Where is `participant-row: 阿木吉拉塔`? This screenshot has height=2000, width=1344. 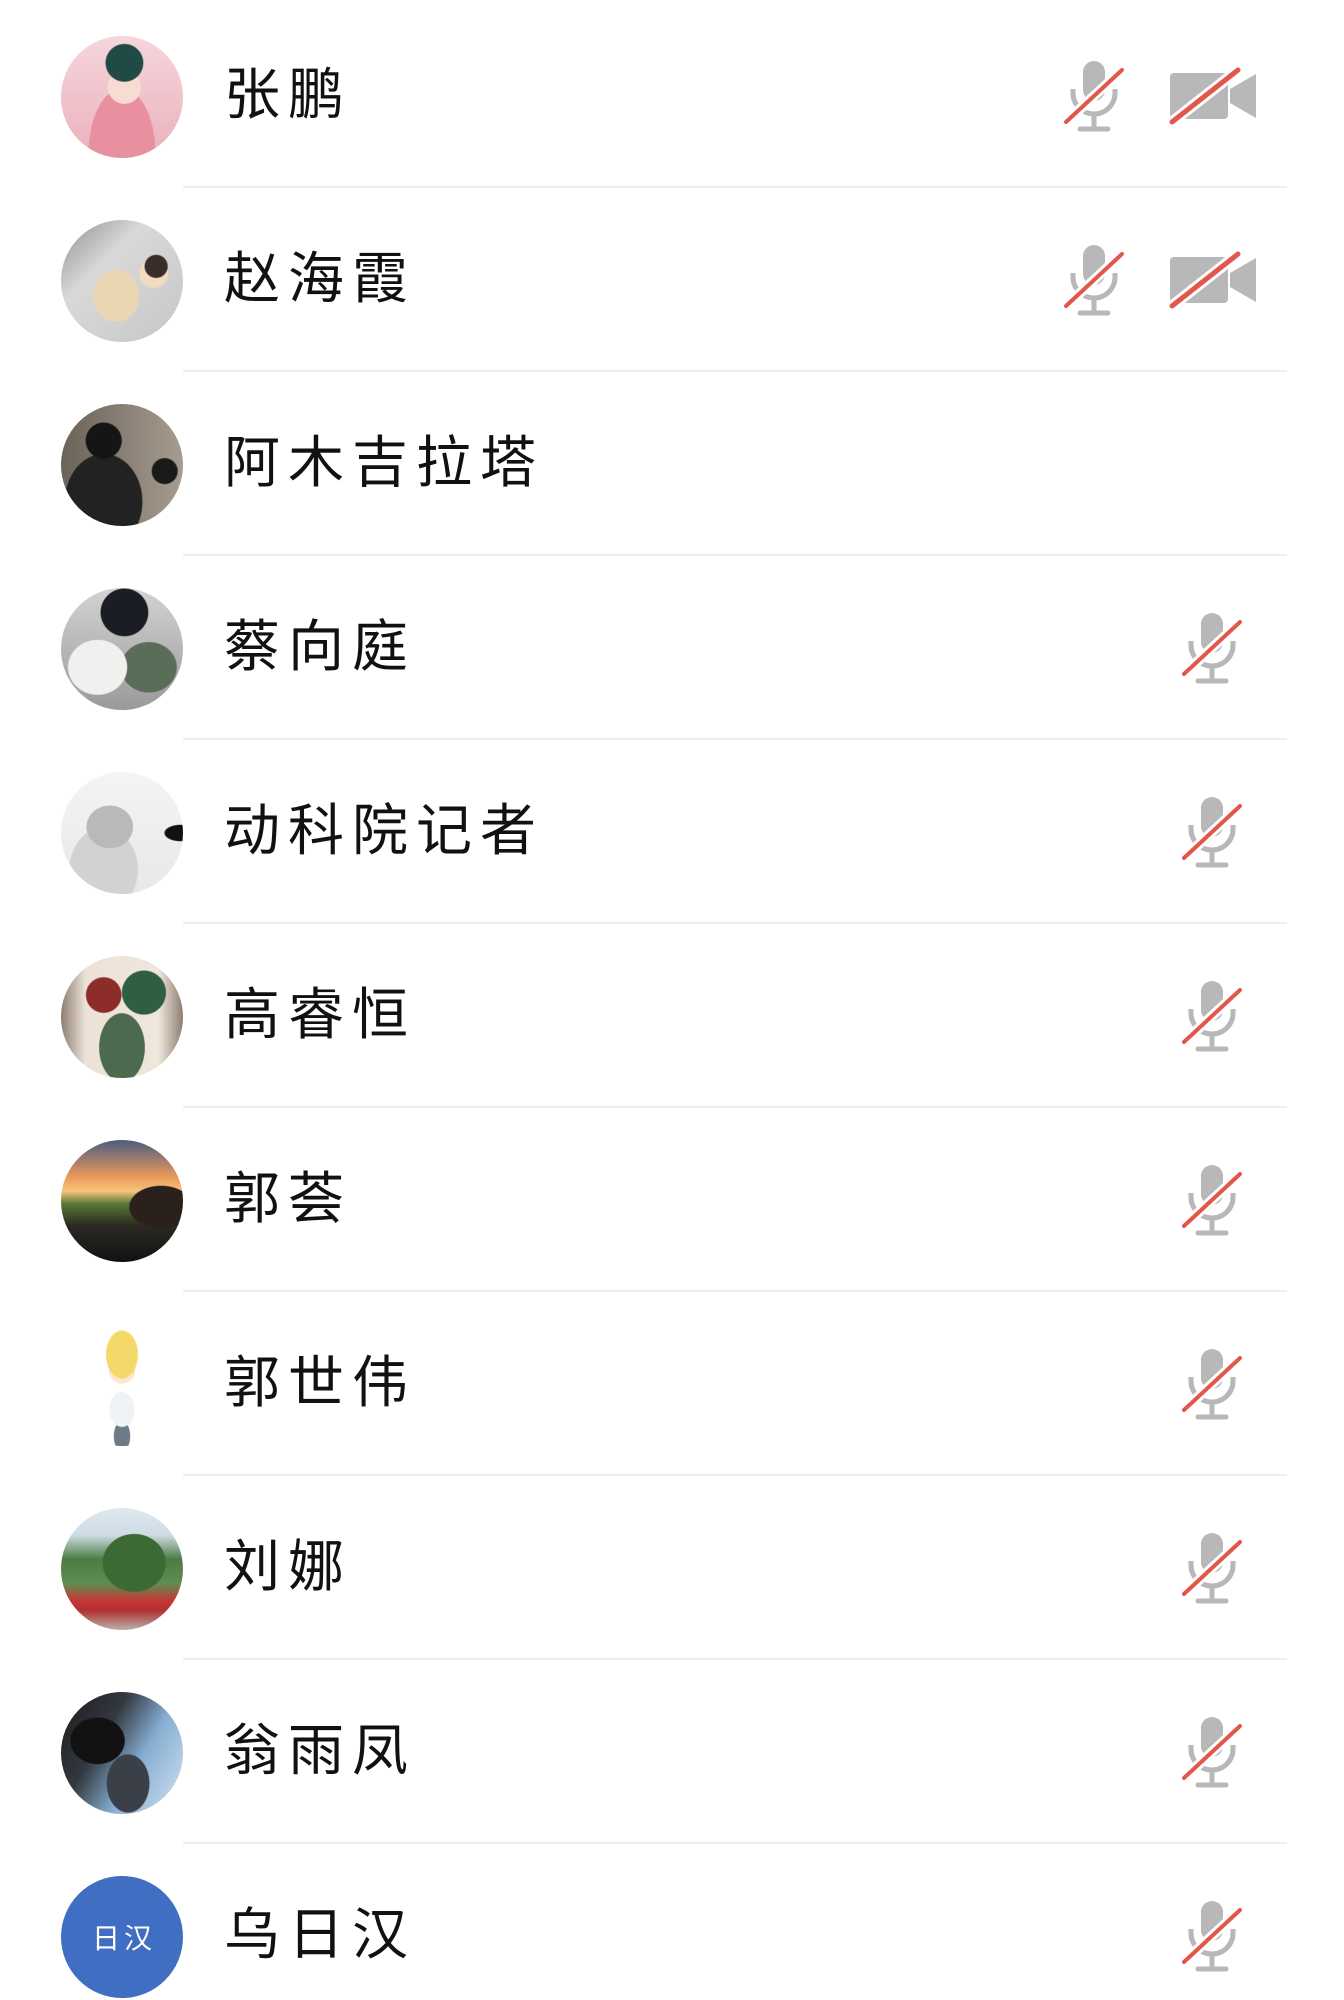 participant-row: 阿木吉拉塔 is located at coordinates (672, 464).